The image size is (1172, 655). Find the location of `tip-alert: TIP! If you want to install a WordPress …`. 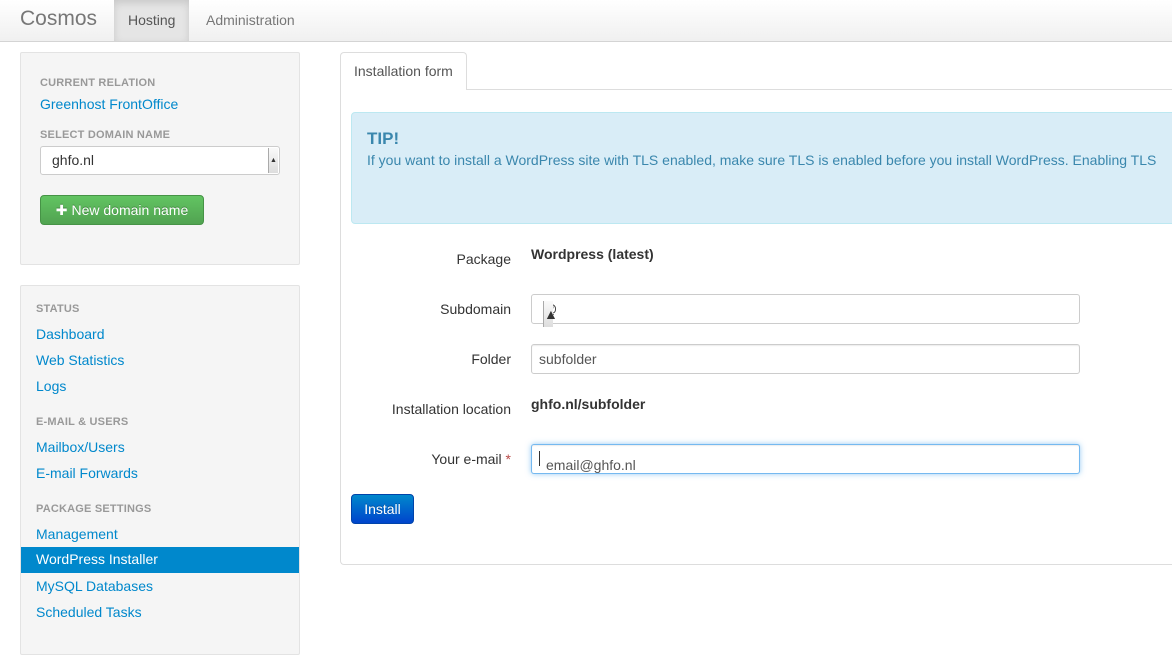

tip-alert: TIP! If you want to install a WordPress … is located at coordinates (761, 168).